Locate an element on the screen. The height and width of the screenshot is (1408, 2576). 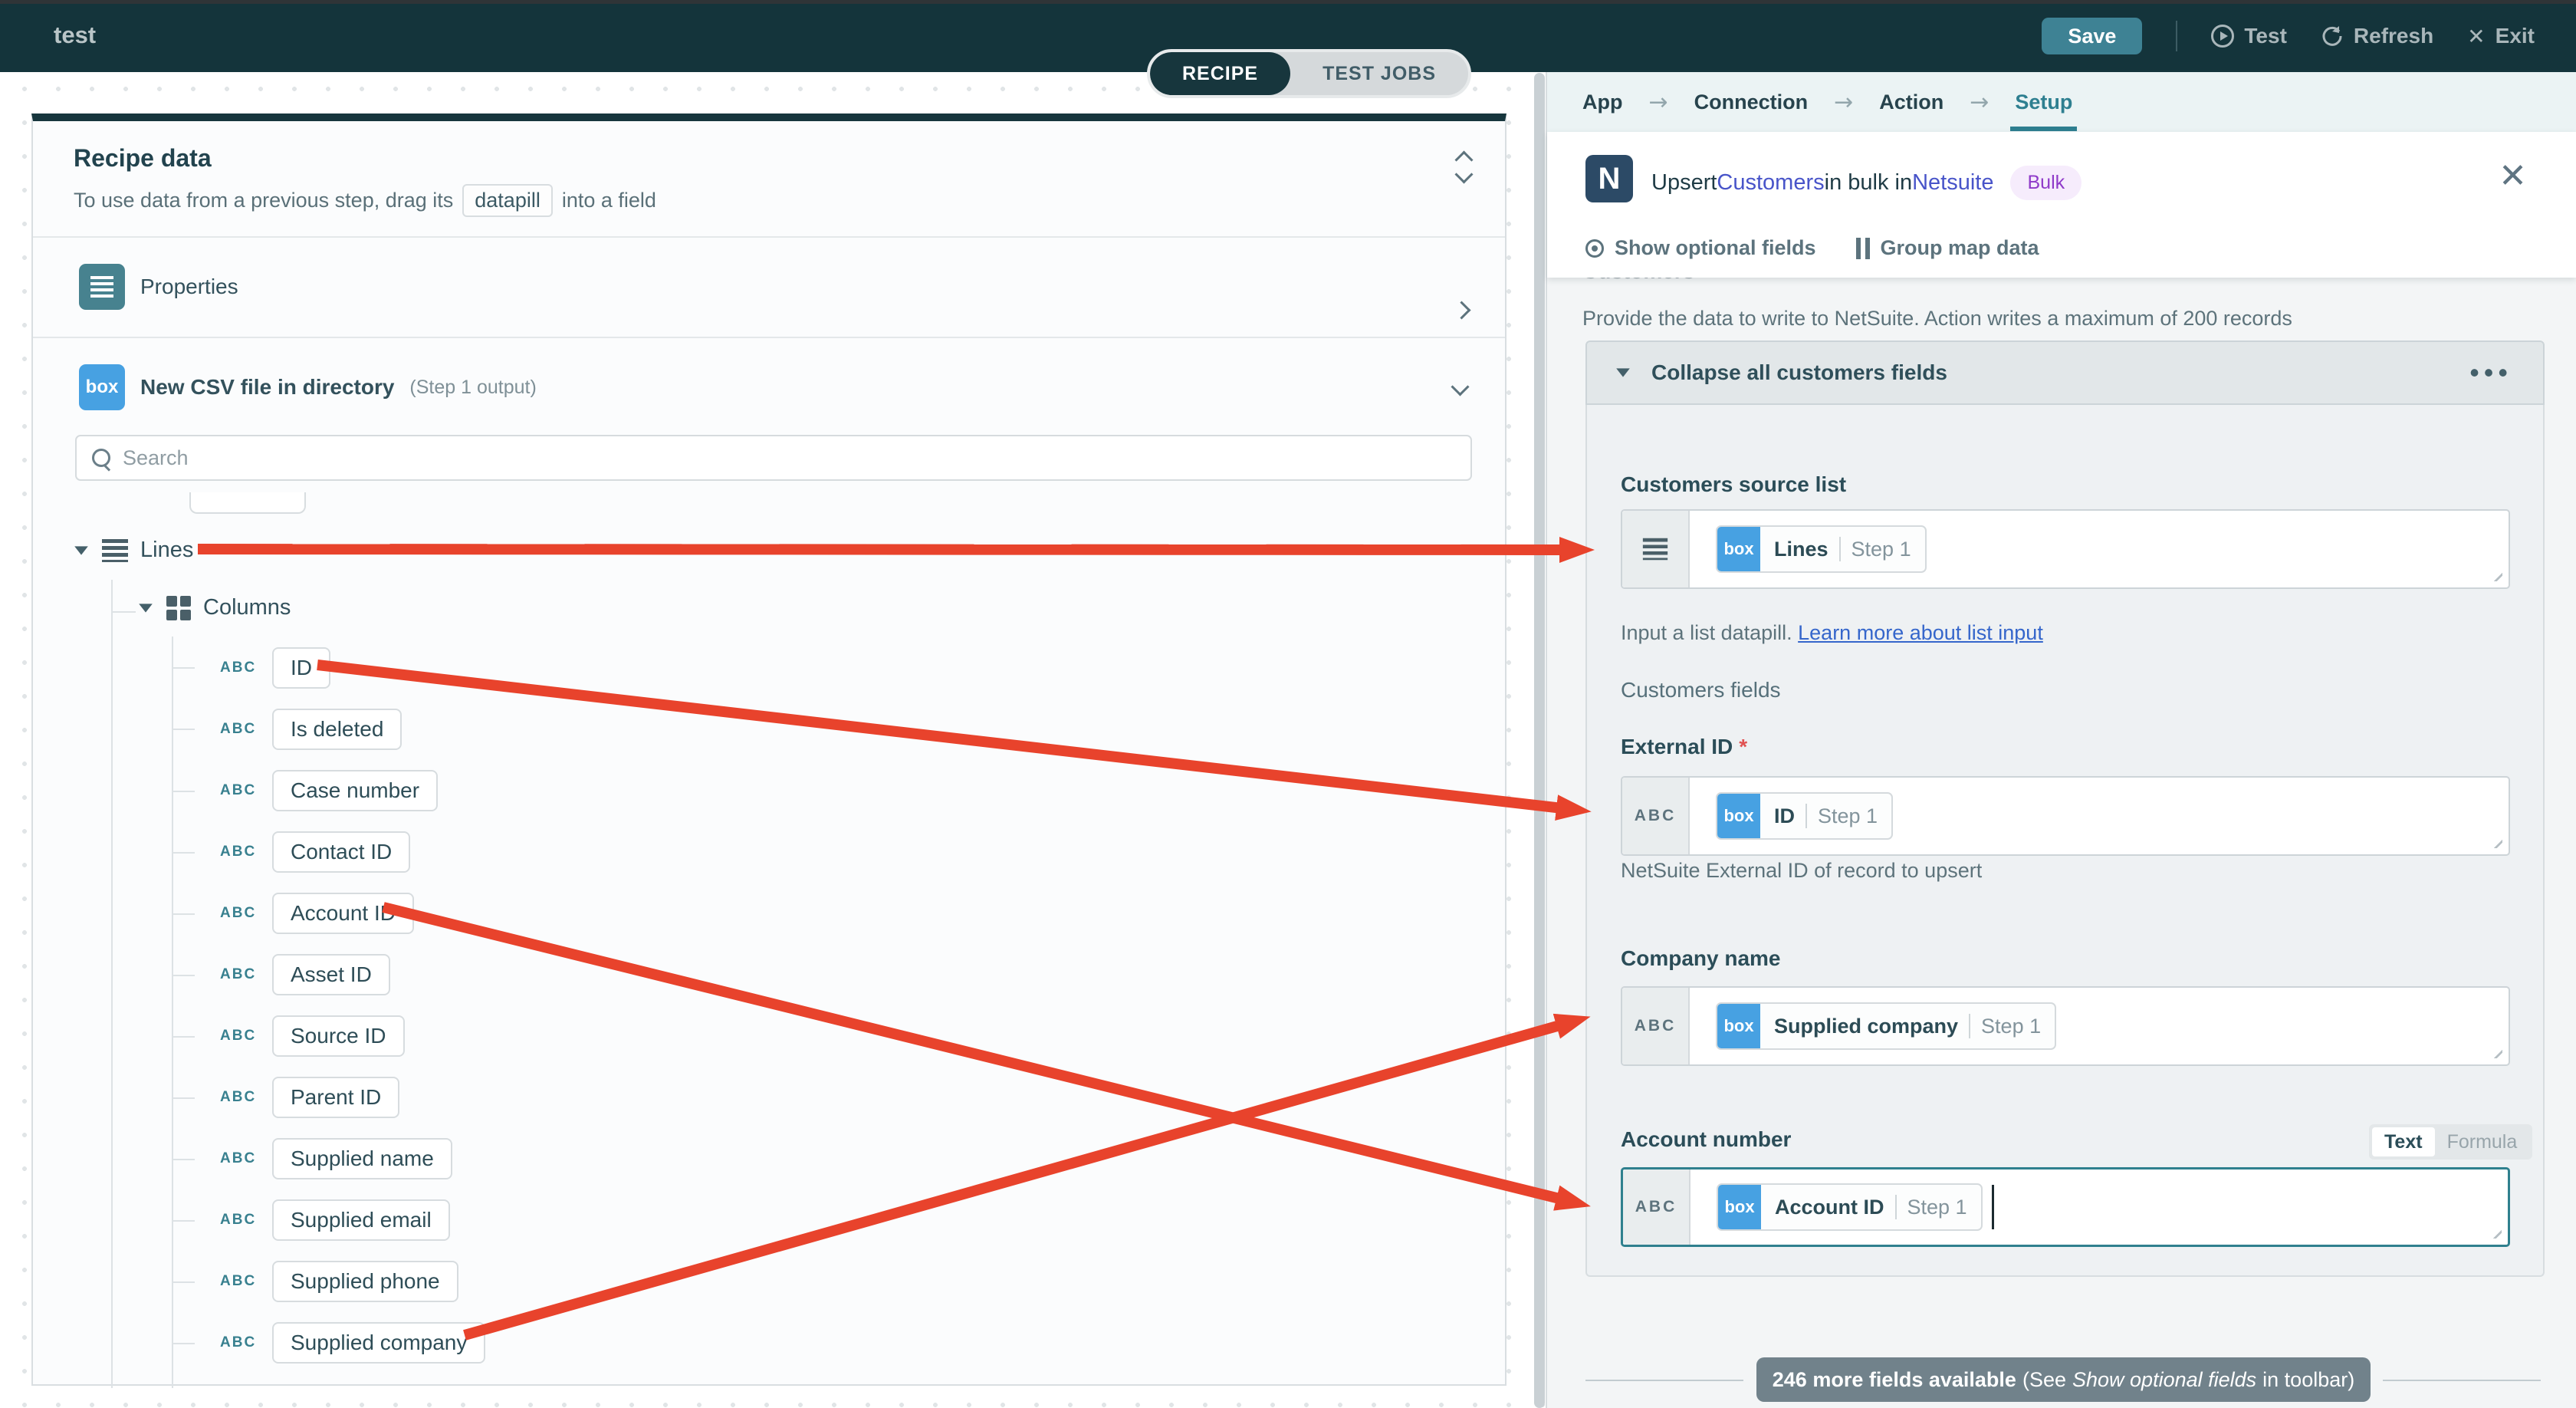
group-map-data-button: Group map data is located at coordinates (1947, 248).